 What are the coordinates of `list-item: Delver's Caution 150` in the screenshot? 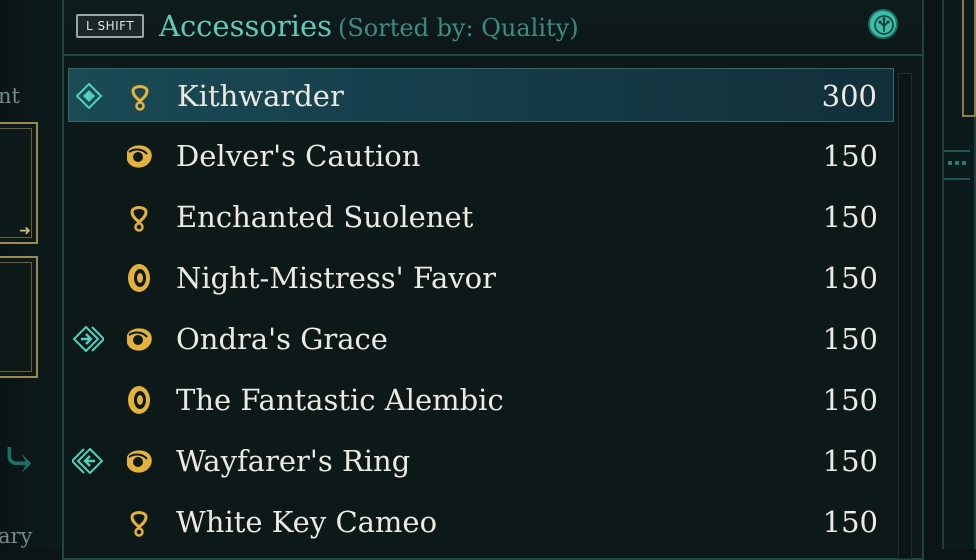 It's located at (481, 156).